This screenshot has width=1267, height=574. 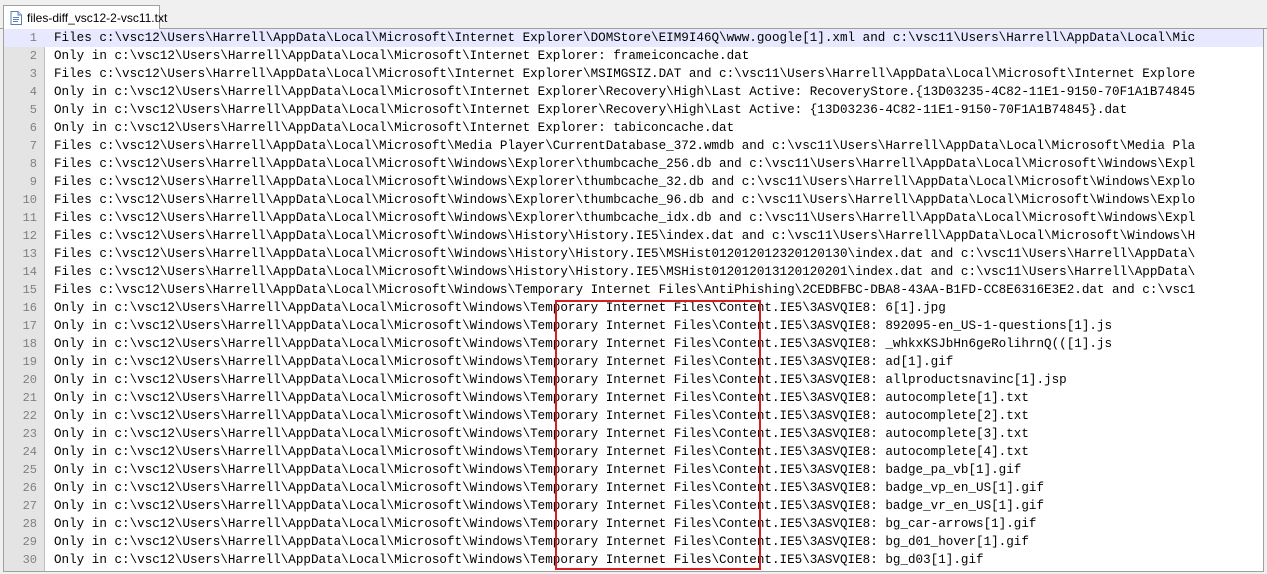 What do you see at coordinates (33, 38) in the screenshot?
I see `line-number: 1` at bounding box center [33, 38].